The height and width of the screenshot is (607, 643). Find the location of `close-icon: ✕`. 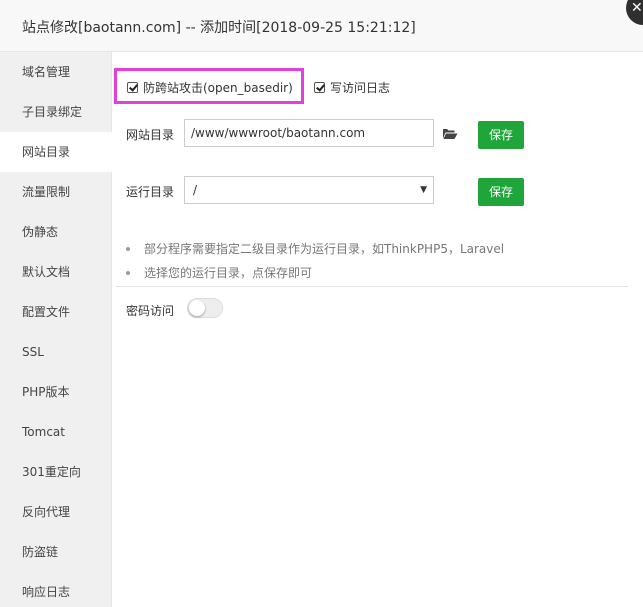

close-icon: ✕ is located at coordinates (637, 8).